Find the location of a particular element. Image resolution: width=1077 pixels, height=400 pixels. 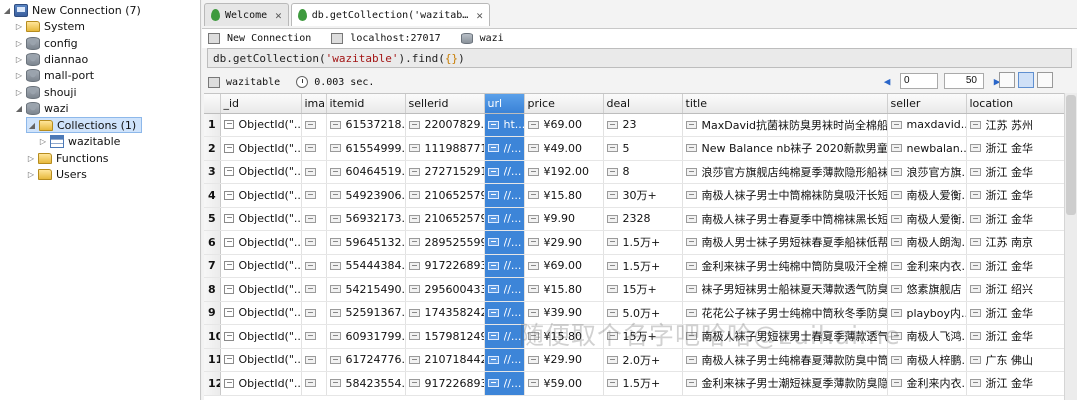

cell-location: 浙江 绍兴 is located at coordinates (1015, 289).